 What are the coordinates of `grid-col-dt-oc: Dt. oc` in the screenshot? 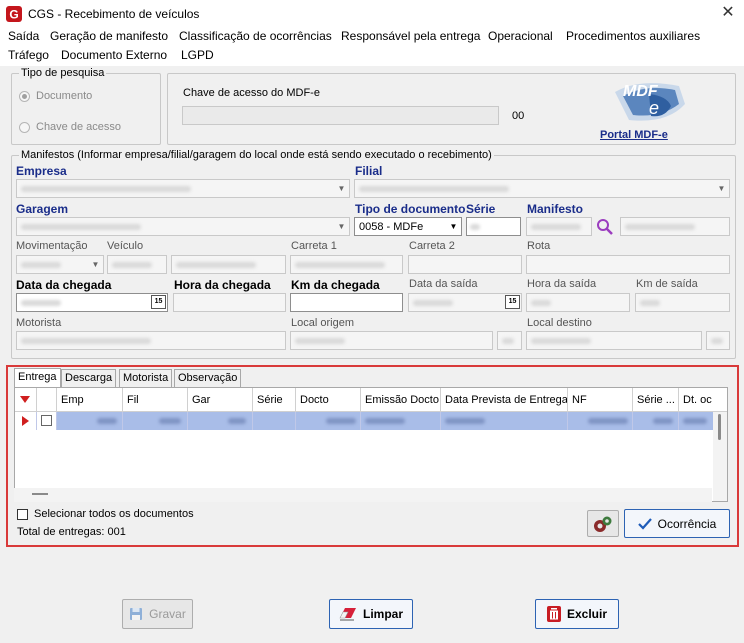 It's located at (696, 400).